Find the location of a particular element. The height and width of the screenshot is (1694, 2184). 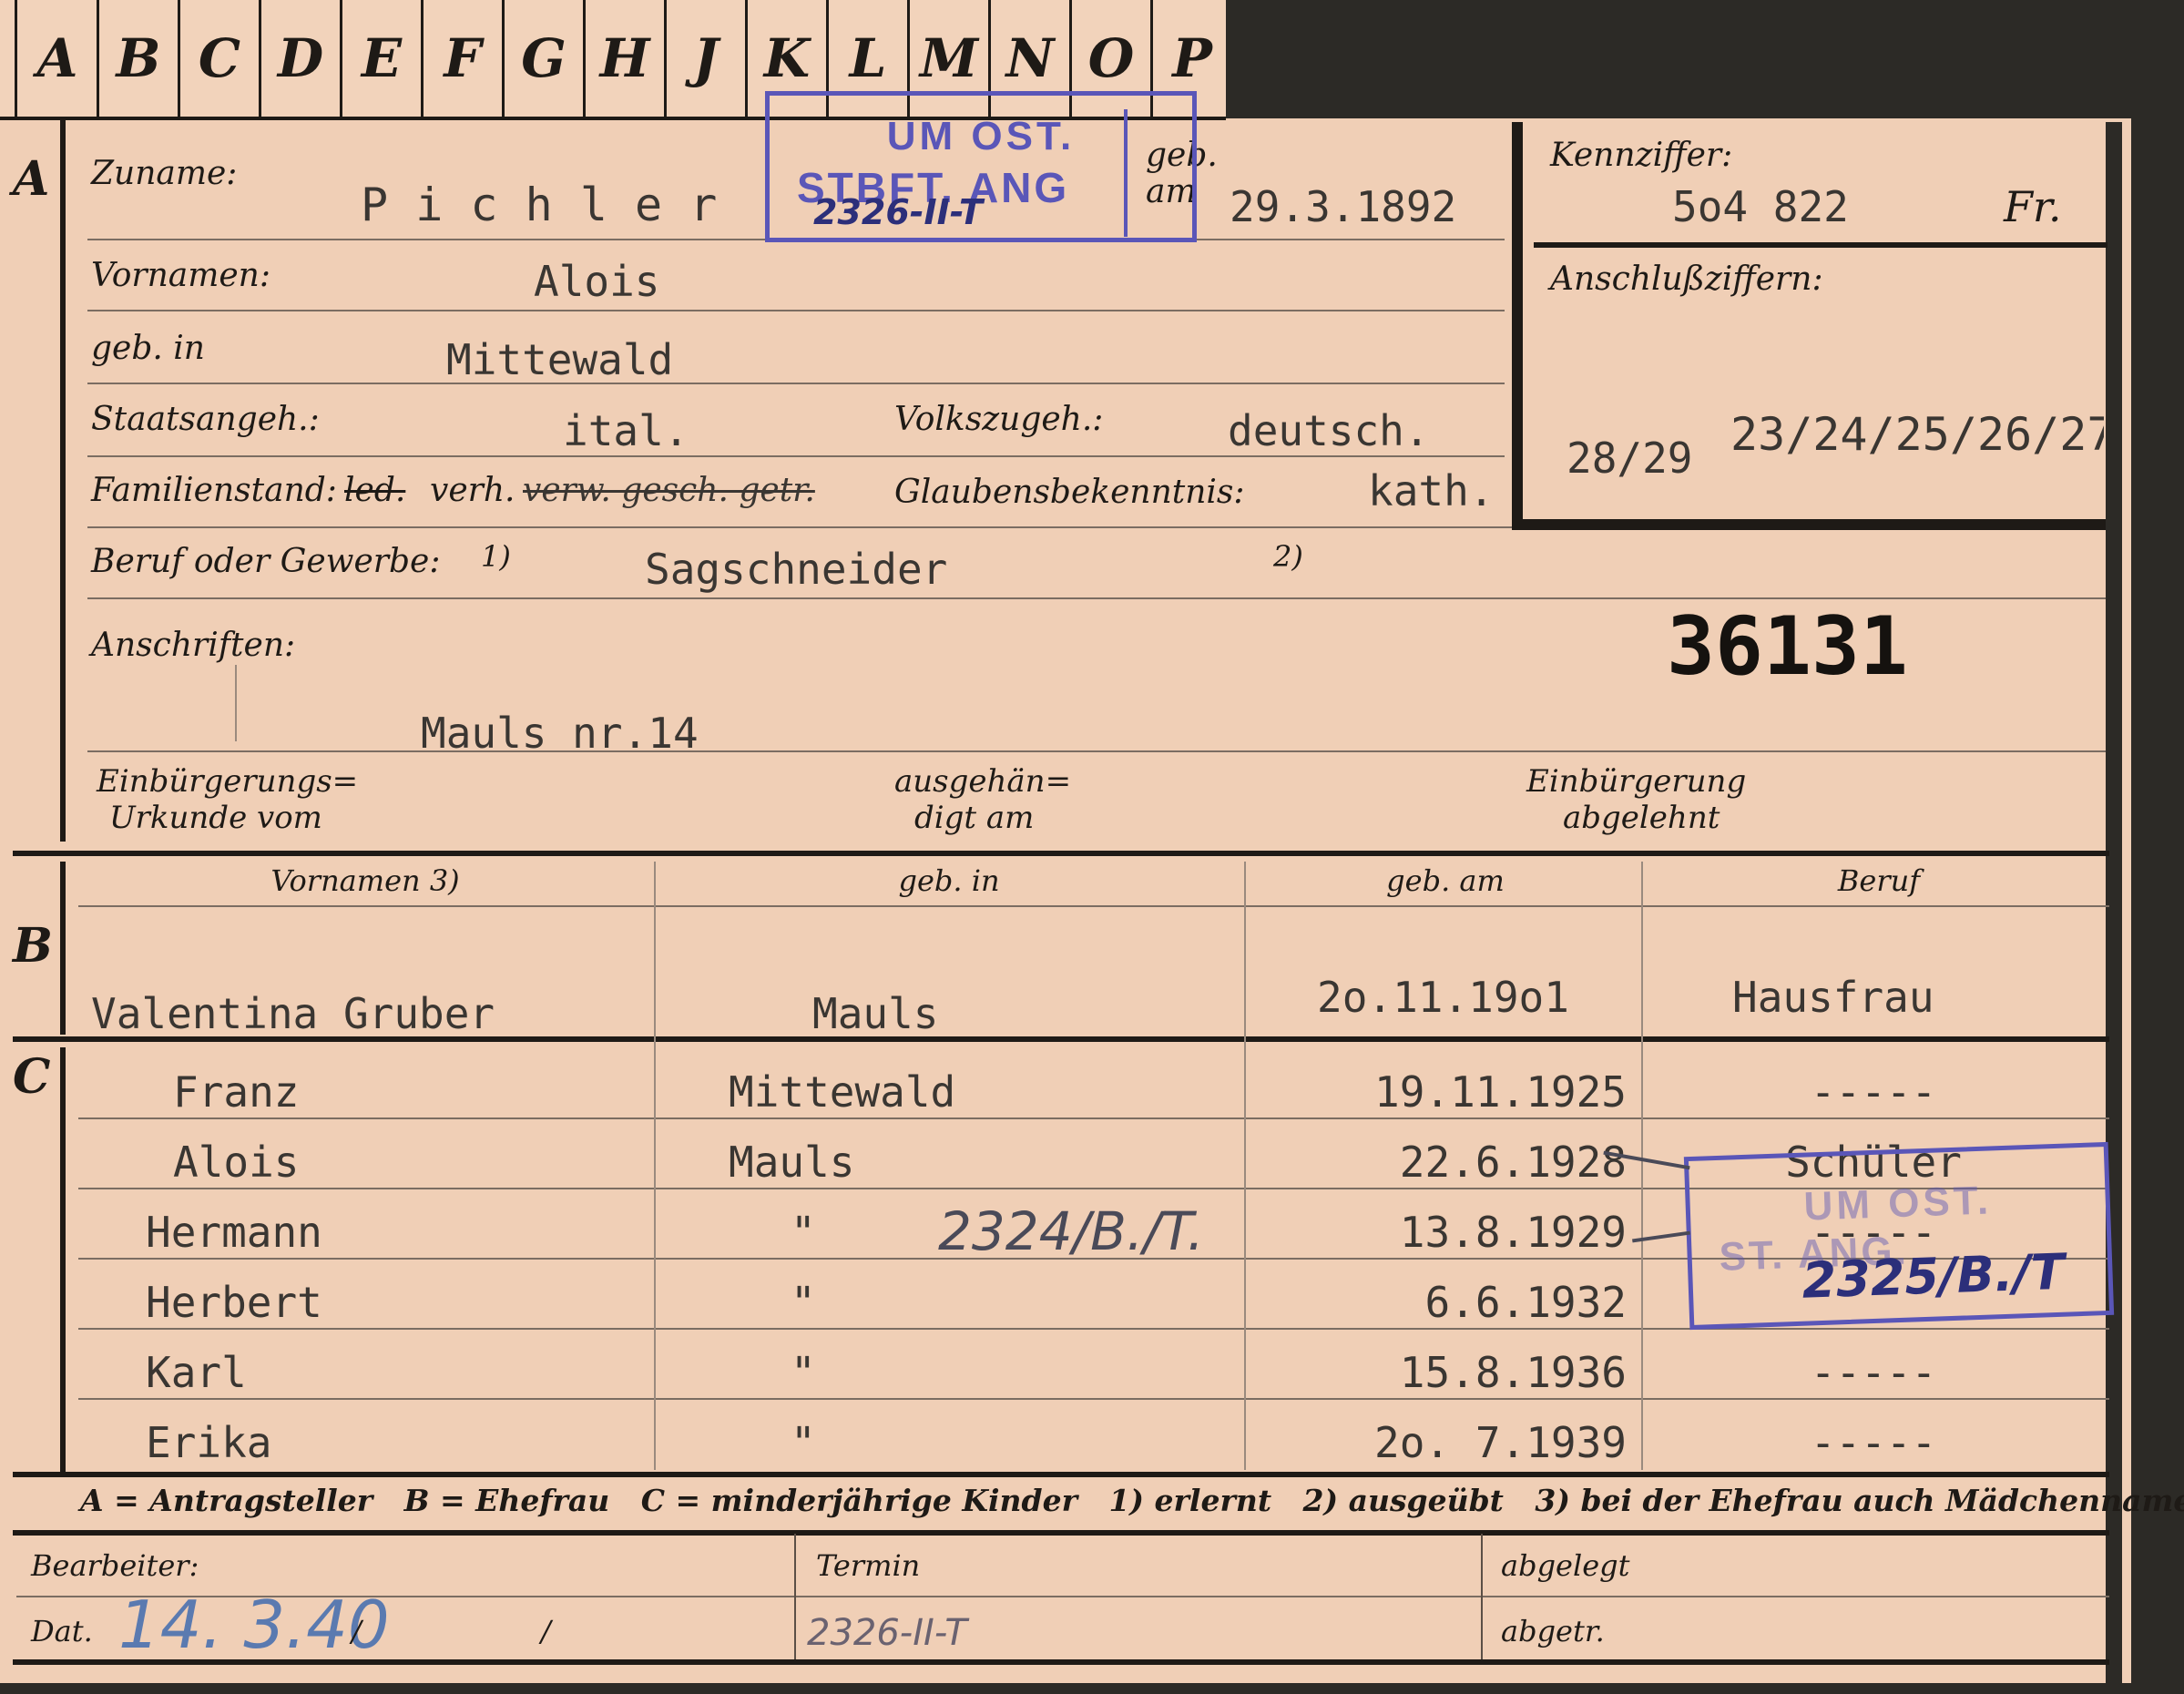

filed-label: abgelegt is located at coordinates (1566, 1565).